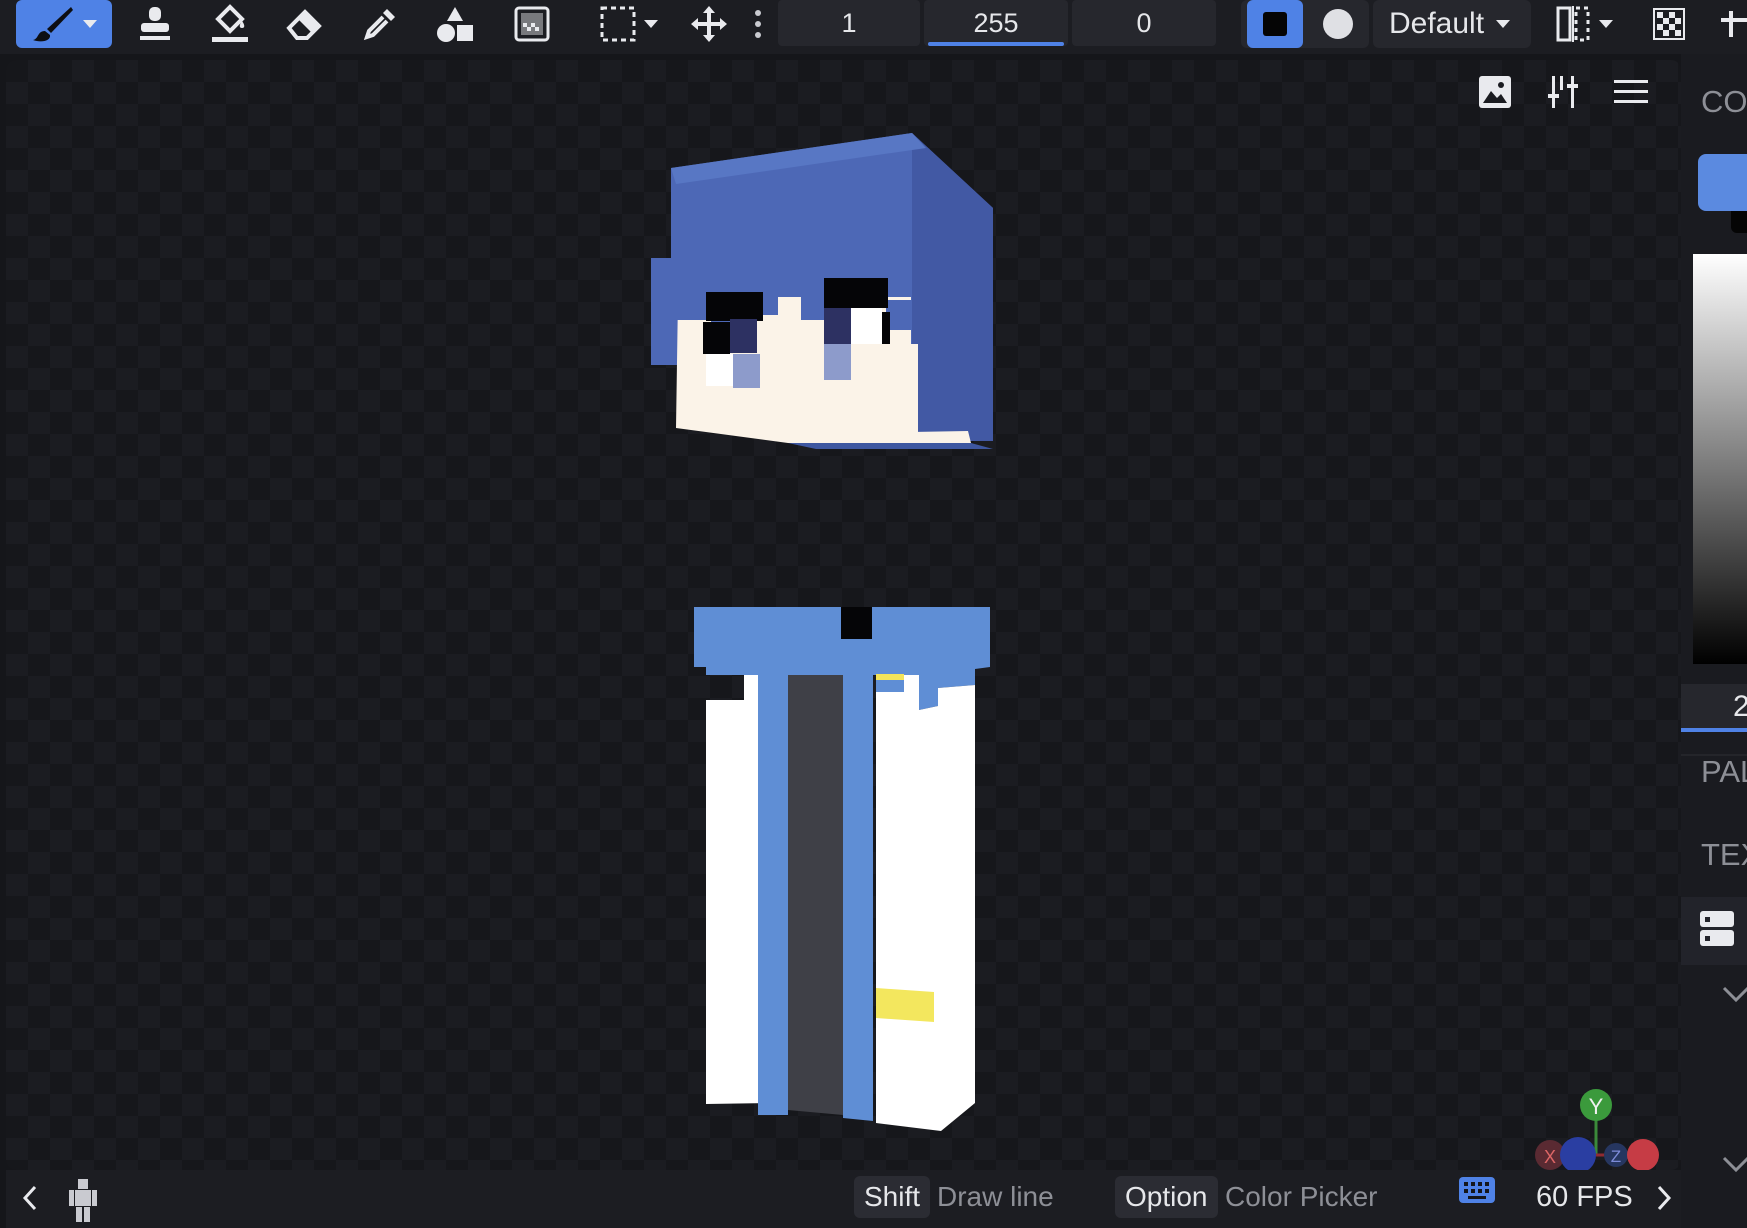 The height and width of the screenshot is (1228, 1747). I want to click on axis-neg-z-handle, so click(1578, 1153).